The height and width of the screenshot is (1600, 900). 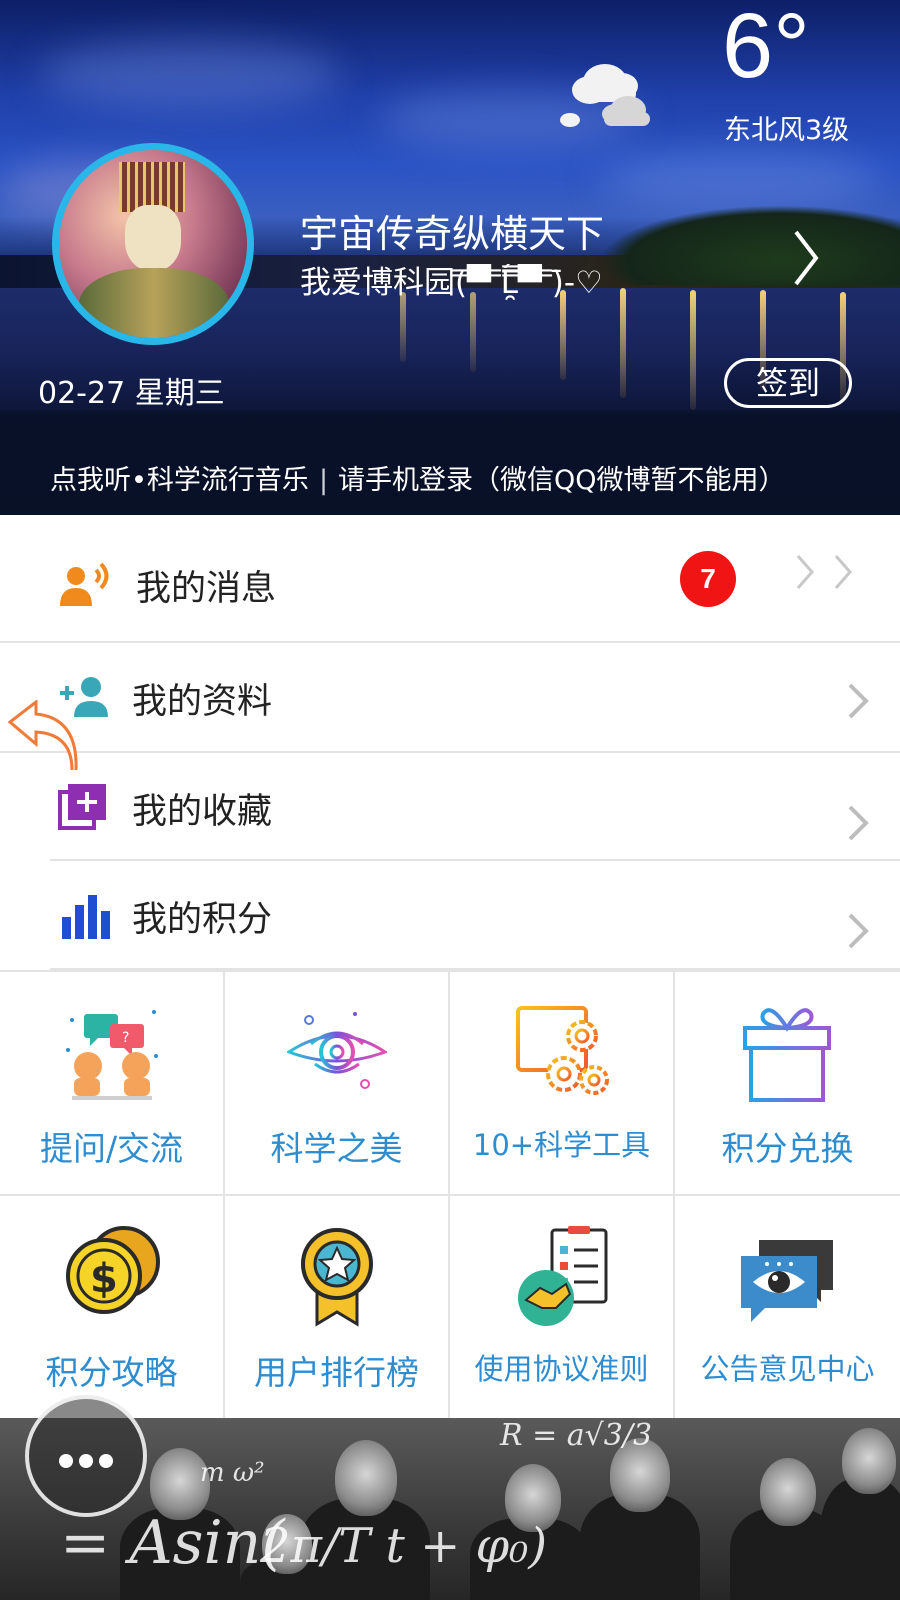 I want to click on speaker-person-icon, so click(x=84, y=584).